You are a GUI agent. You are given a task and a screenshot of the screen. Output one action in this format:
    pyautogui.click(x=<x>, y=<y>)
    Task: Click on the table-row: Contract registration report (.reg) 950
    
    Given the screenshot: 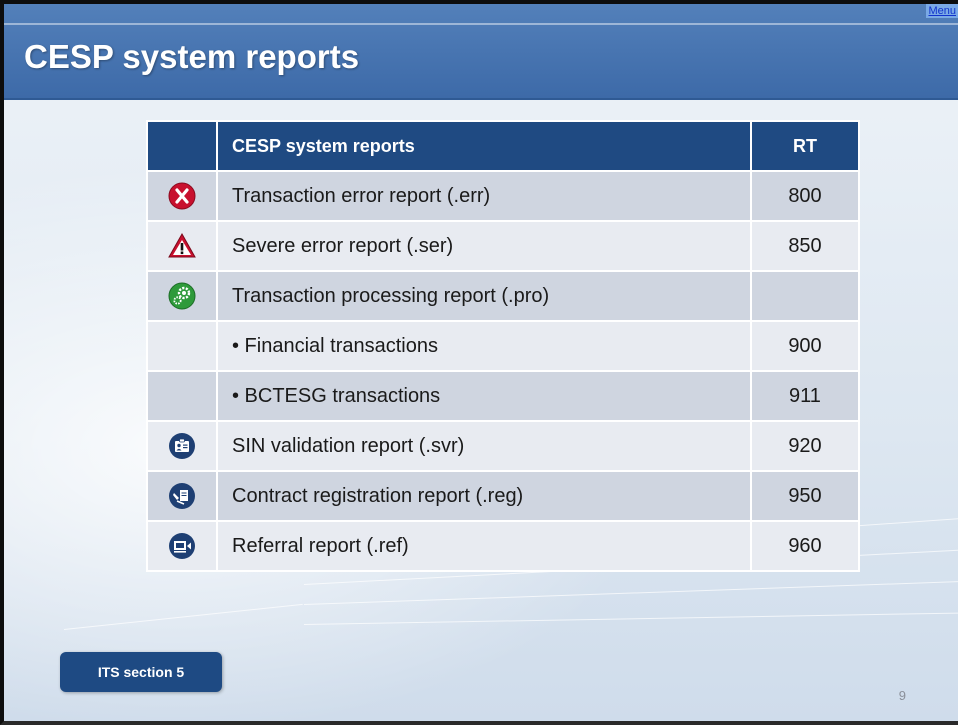 What is the action you would take?
    pyautogui.click(x=503, y=496)
    